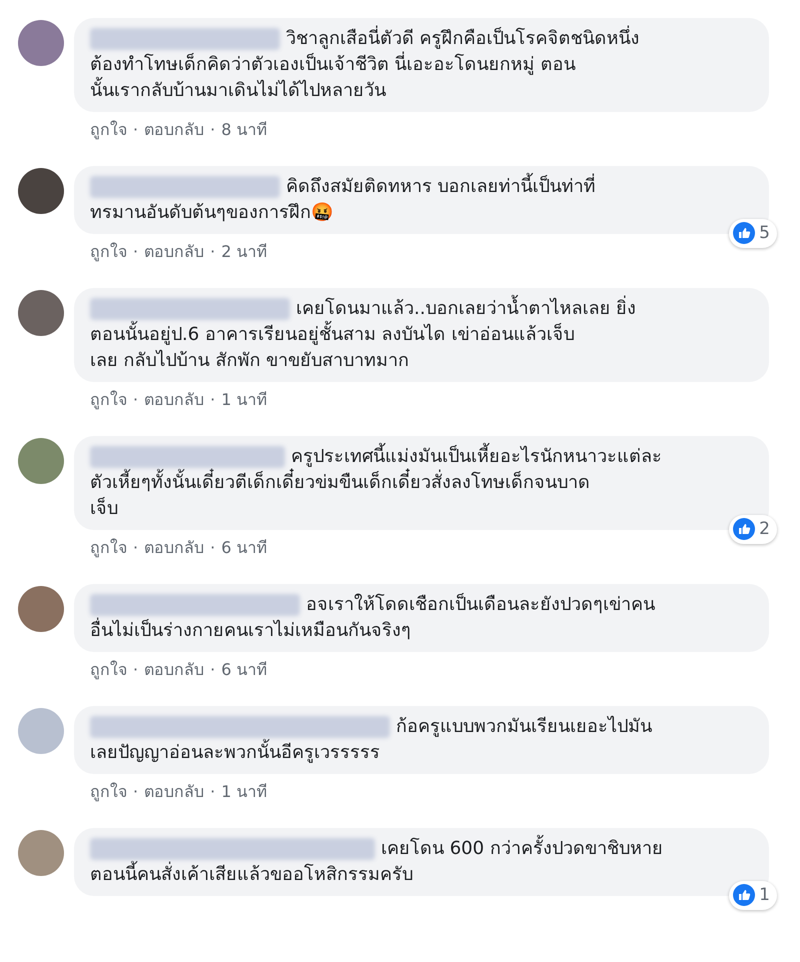 This screenshot has height=962, width=800. I want to click on reaction-count: 2, so click(765, 529).